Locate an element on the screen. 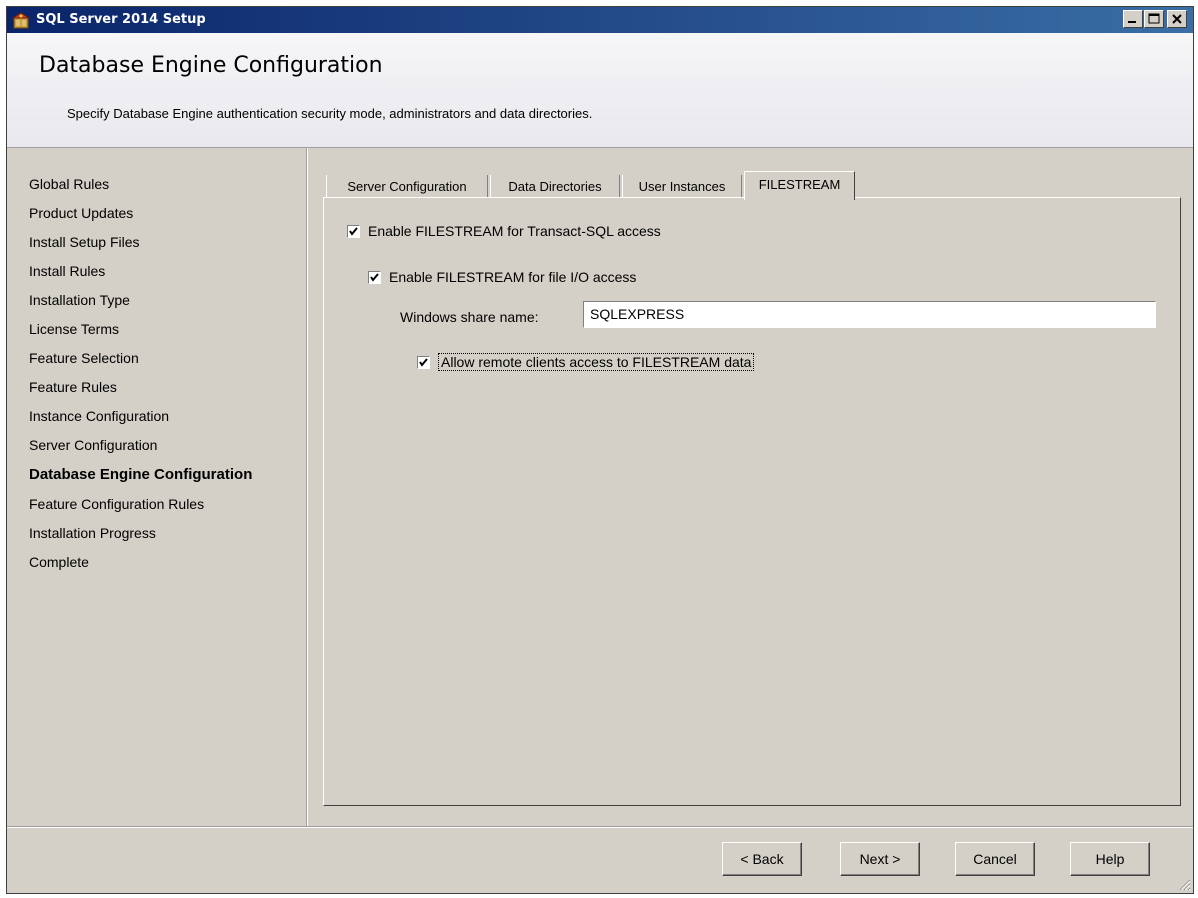 Image resolution: width=1198 pixels, height=898 pixels. maximize-icon is located at coordinates (1154, 18).